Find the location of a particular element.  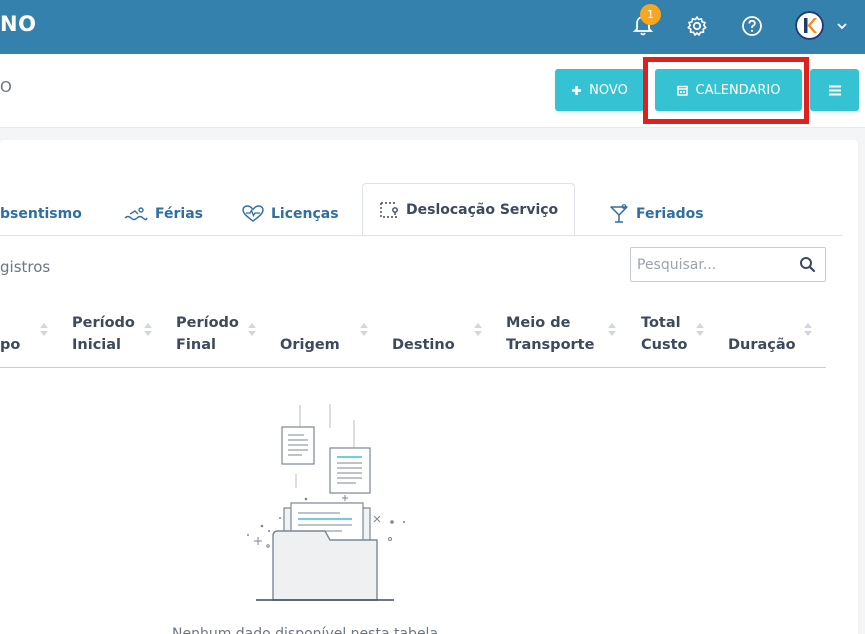

menu-button is located at coordinates (834, 90).